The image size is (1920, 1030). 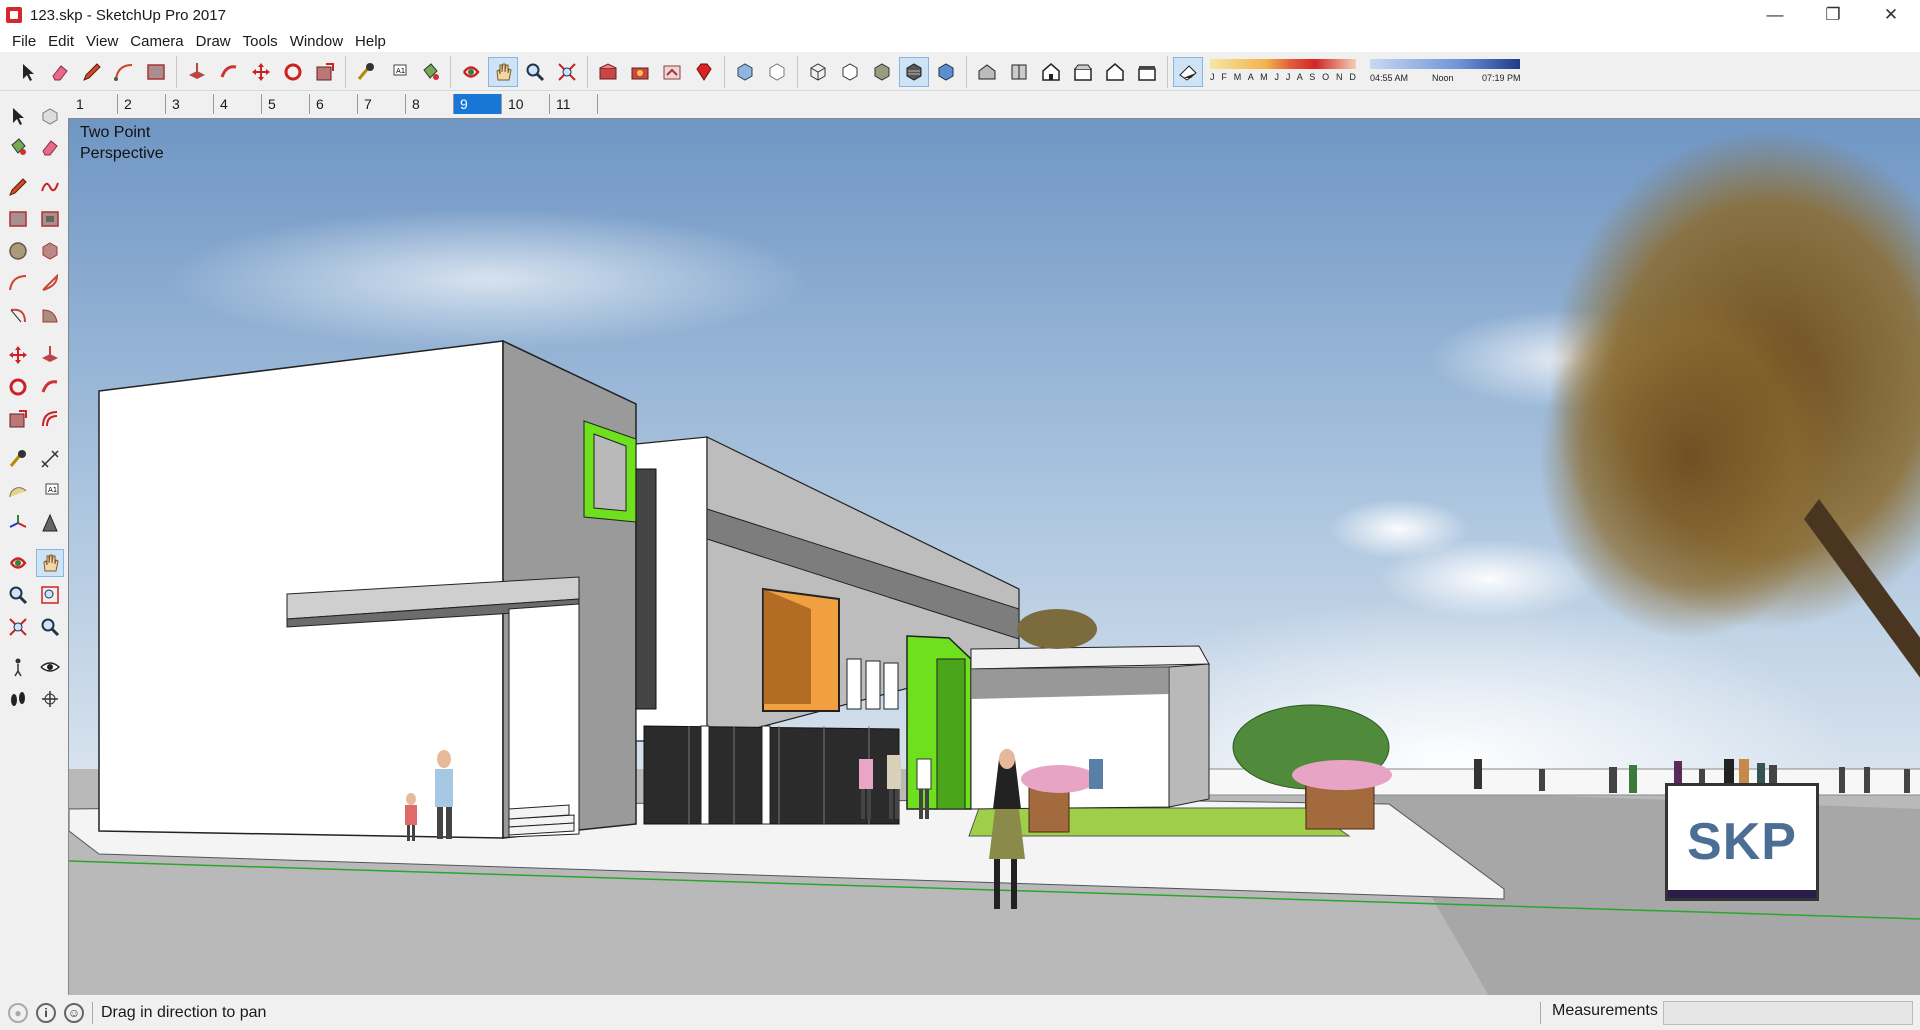 What do you see at coordinates (366, 72) in the screenshot?
I see `tape-measure-button` at bounding box center [366, 72].